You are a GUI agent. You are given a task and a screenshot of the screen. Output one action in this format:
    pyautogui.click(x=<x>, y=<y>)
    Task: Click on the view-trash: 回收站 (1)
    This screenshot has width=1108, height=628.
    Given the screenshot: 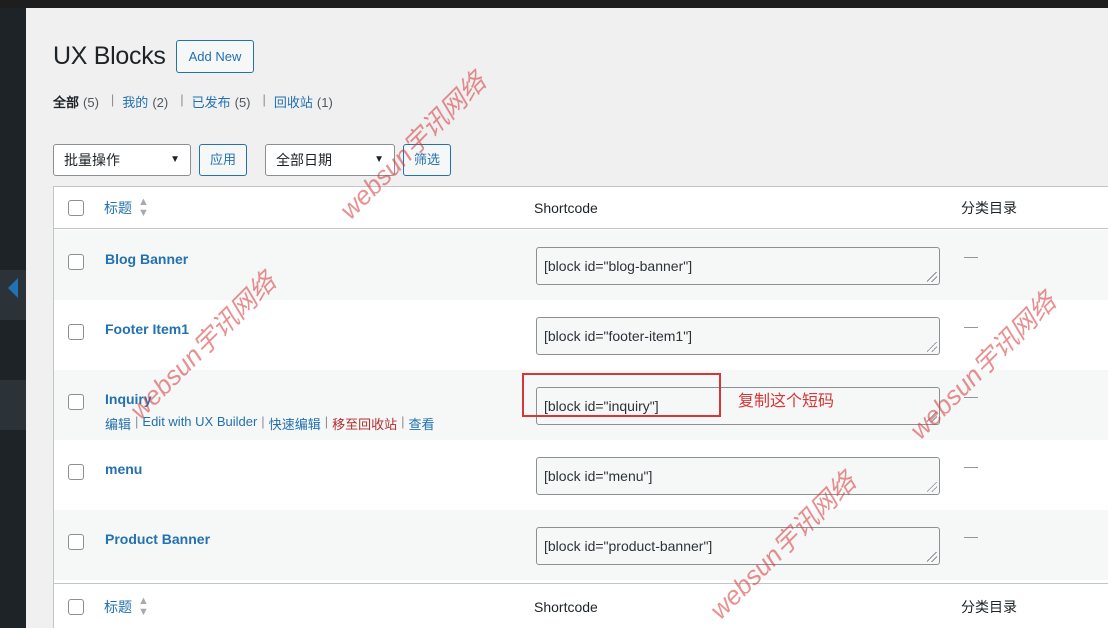 What is the action you would take?
    pyautogui.click(x=303, y=101)
    